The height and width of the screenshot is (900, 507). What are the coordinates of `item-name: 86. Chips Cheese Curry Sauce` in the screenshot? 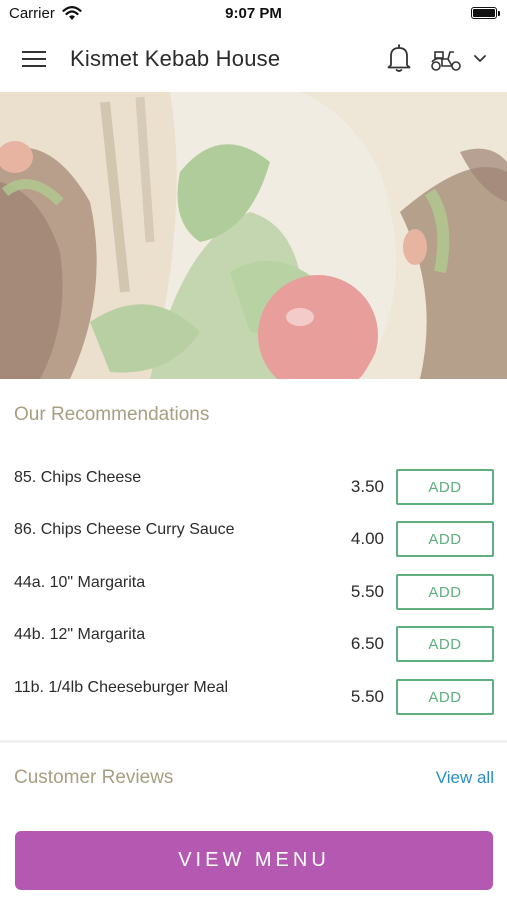 It's located at (124, 529).